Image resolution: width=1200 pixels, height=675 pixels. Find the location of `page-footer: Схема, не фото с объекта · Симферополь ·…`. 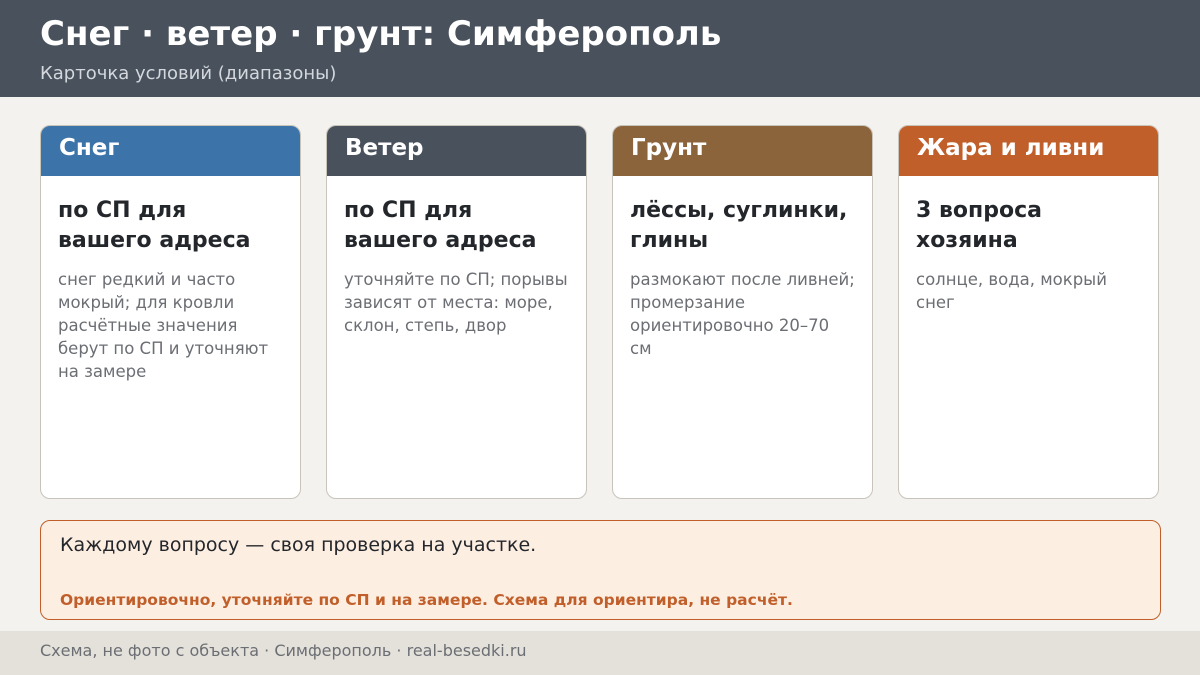

page-footer: Схема, не фото с объекта · Симферополь ·… is located at coordinates (600, 653).